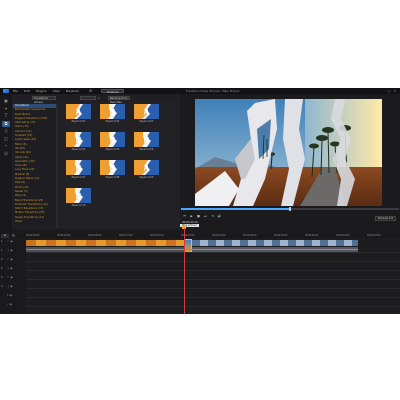 The height and width of the screenshot is (400, 400). I want to click on stop-icon: ■, so click(198, 216).